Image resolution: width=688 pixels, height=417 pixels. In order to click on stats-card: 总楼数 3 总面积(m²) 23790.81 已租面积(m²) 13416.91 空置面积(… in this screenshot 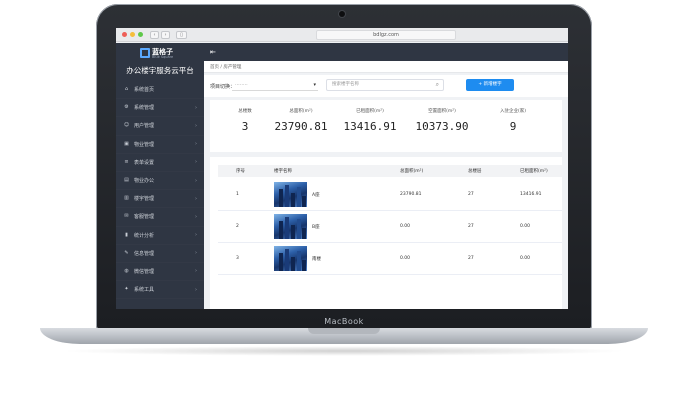, I will do `click(386, 126)`.